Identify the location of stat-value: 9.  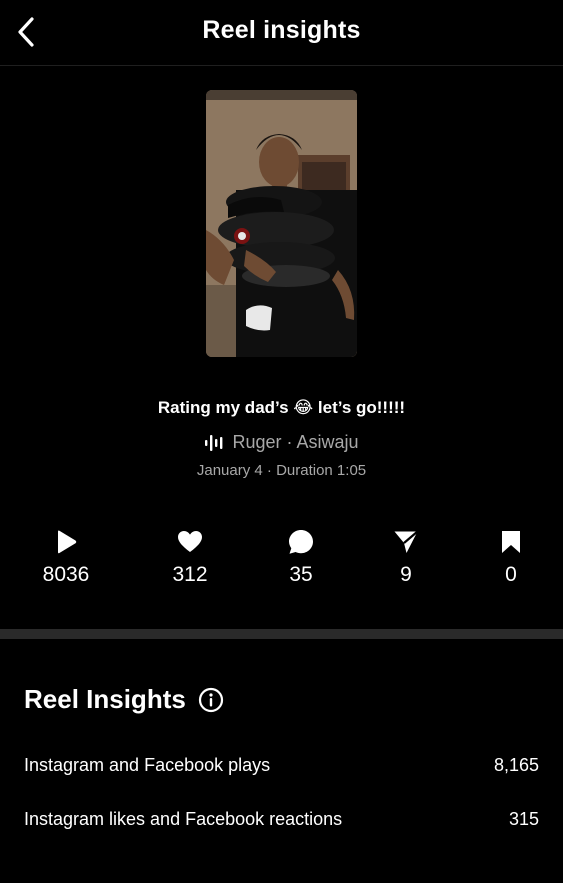
(406, 574).